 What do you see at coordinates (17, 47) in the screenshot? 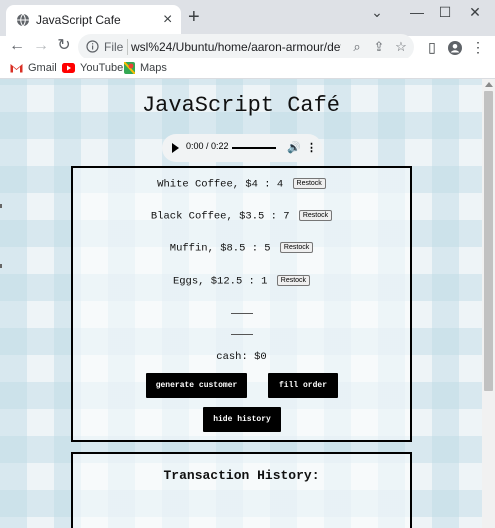
I see `back-arrow-icon: ←` at bounding box center [17, 47].